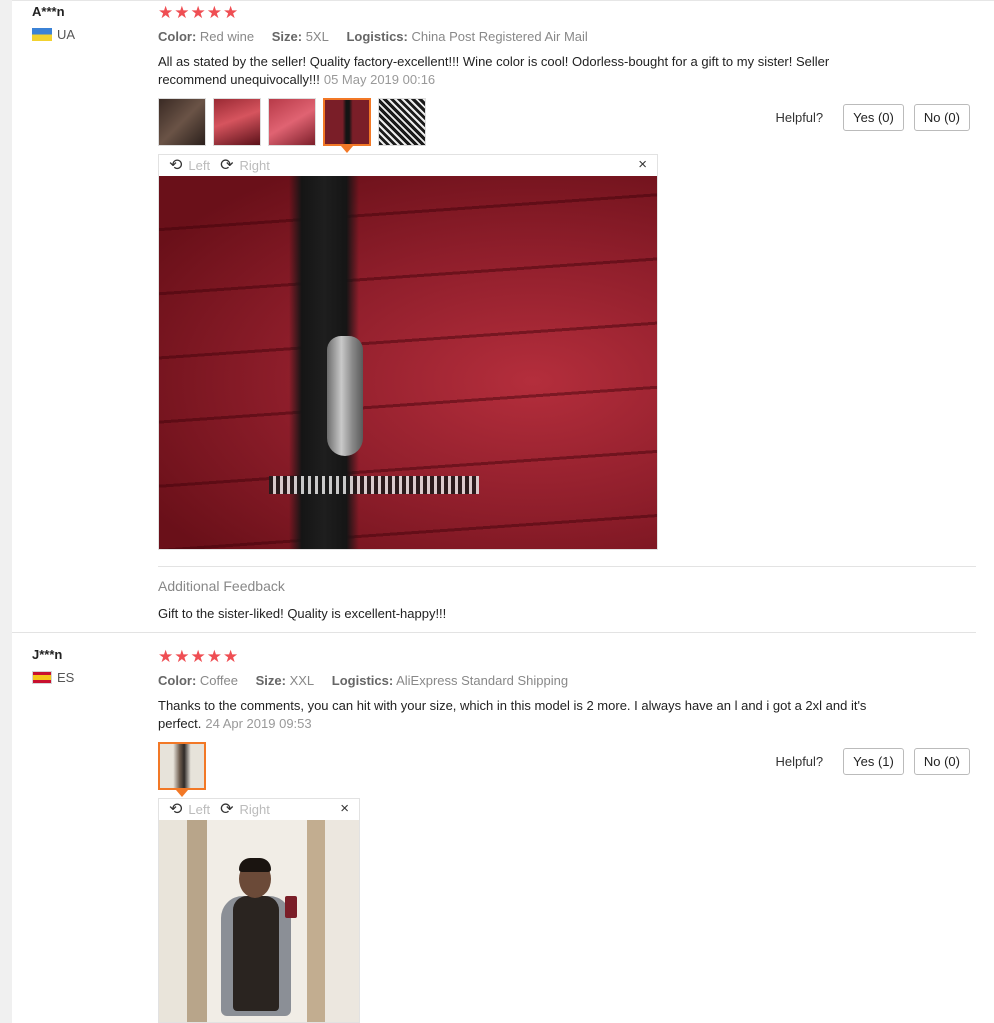 Image resolution: width=994 pixels, height=1023 pixels. What do you see at coordinates (345, 396) in the screenshot?
I see `zipper-pull` at bounding box center [345, 396].